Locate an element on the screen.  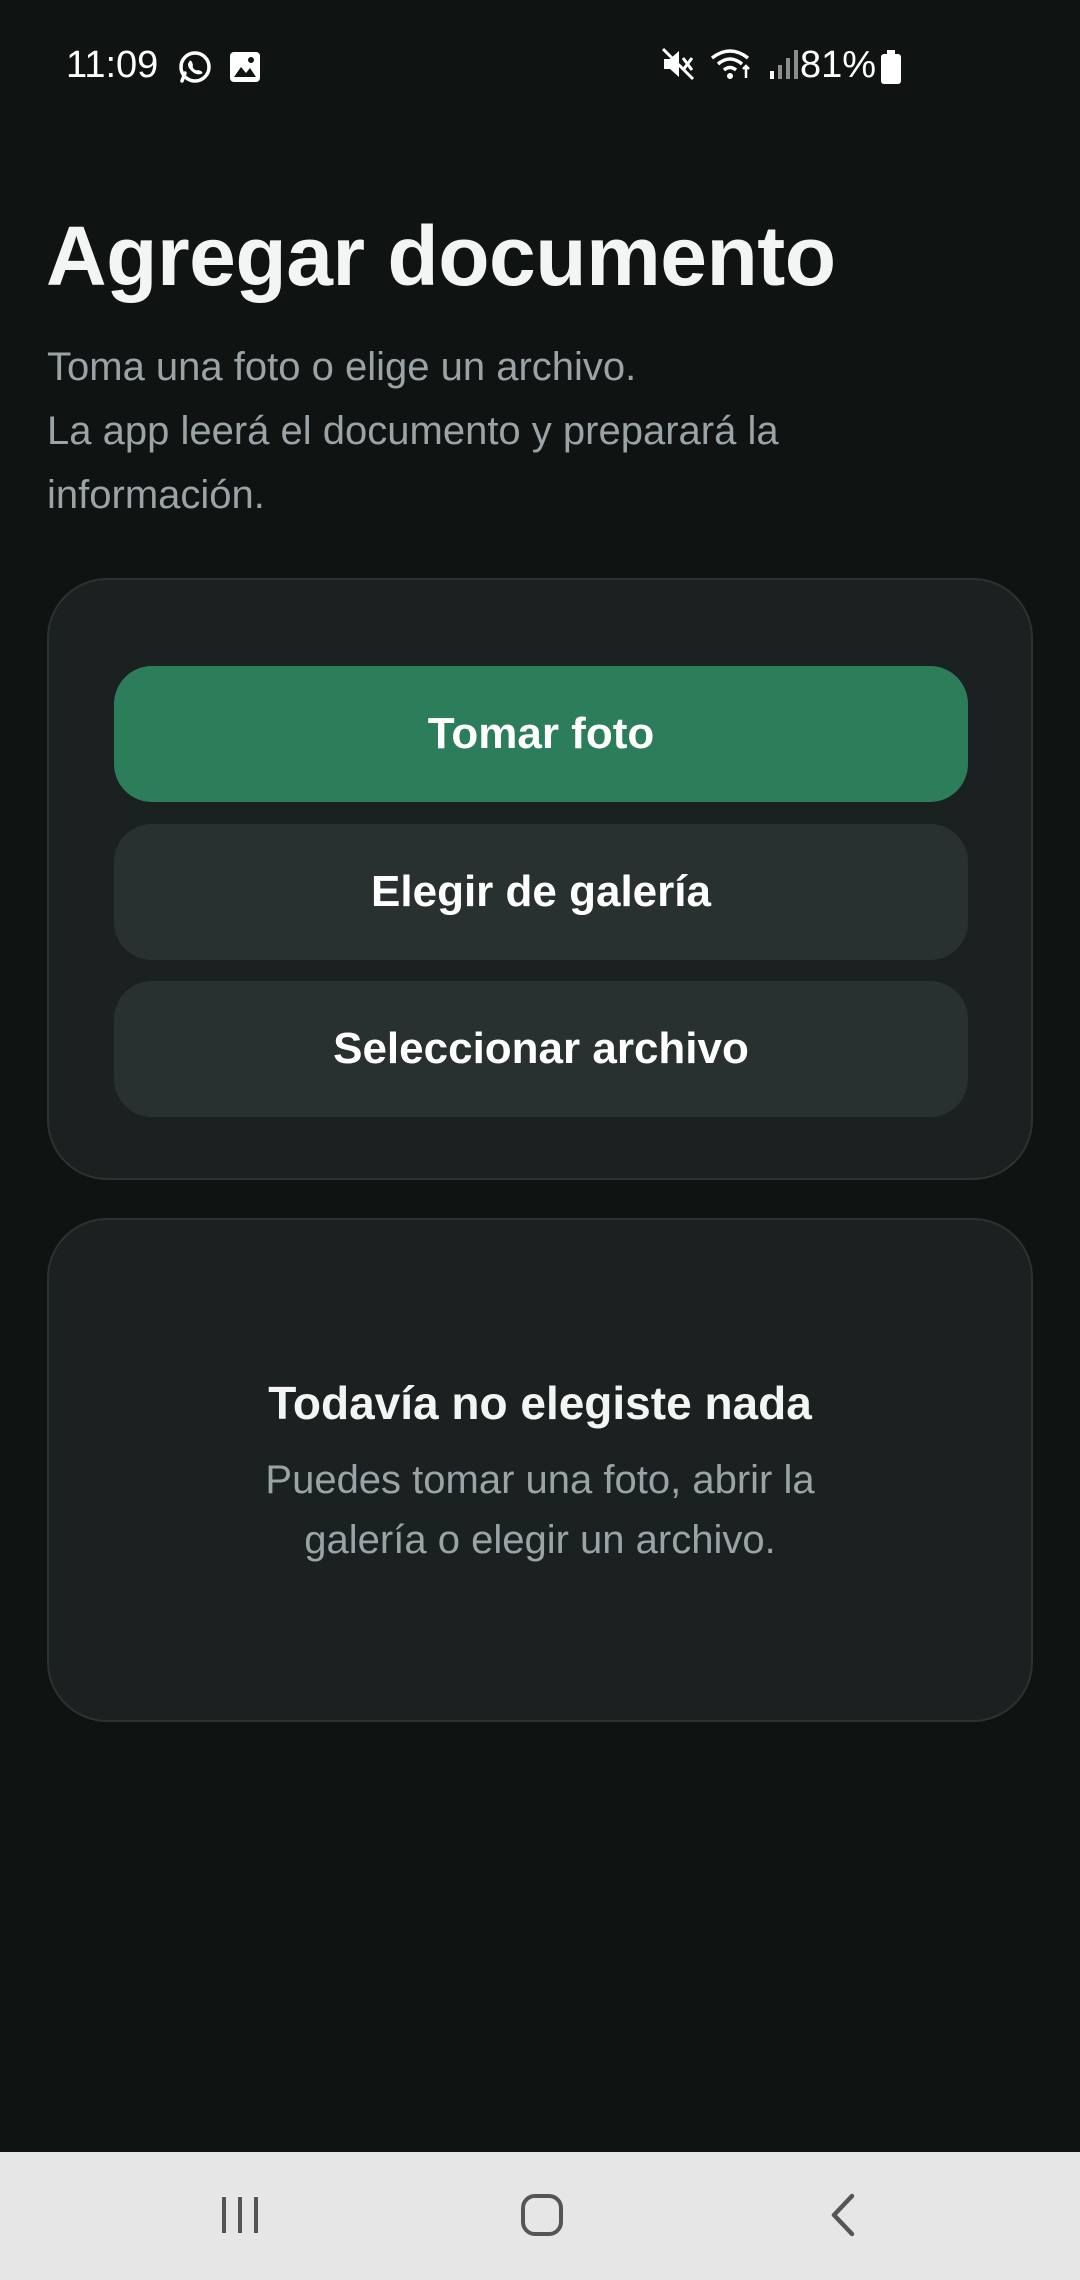
whatsapp-icon is located at coordinates (195, 69).